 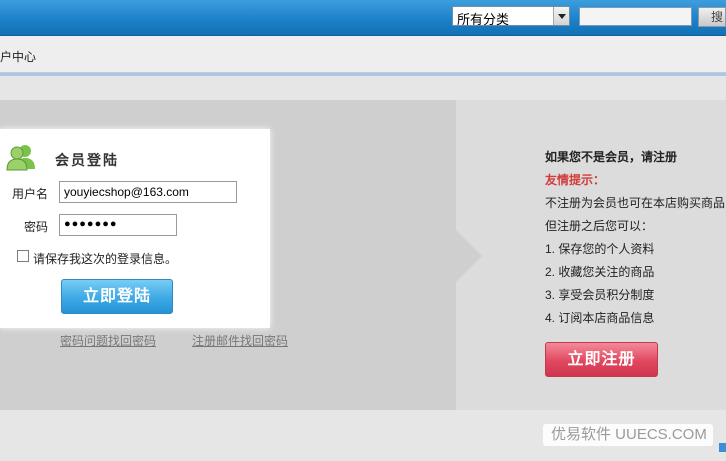 I want to click on username-label: 用户名, so click(x=30, y=194).